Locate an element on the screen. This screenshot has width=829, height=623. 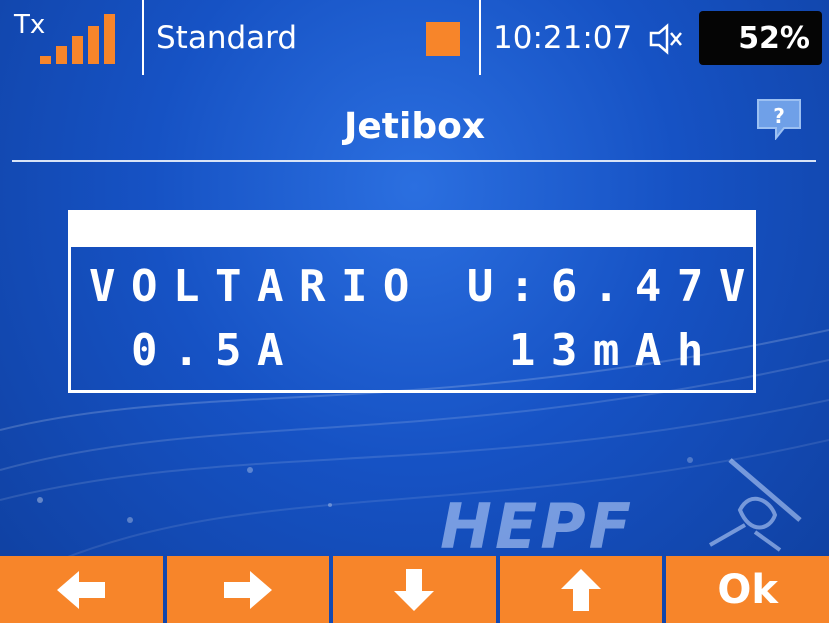
page-title: Jetibox is located at coordinates (414, 126).